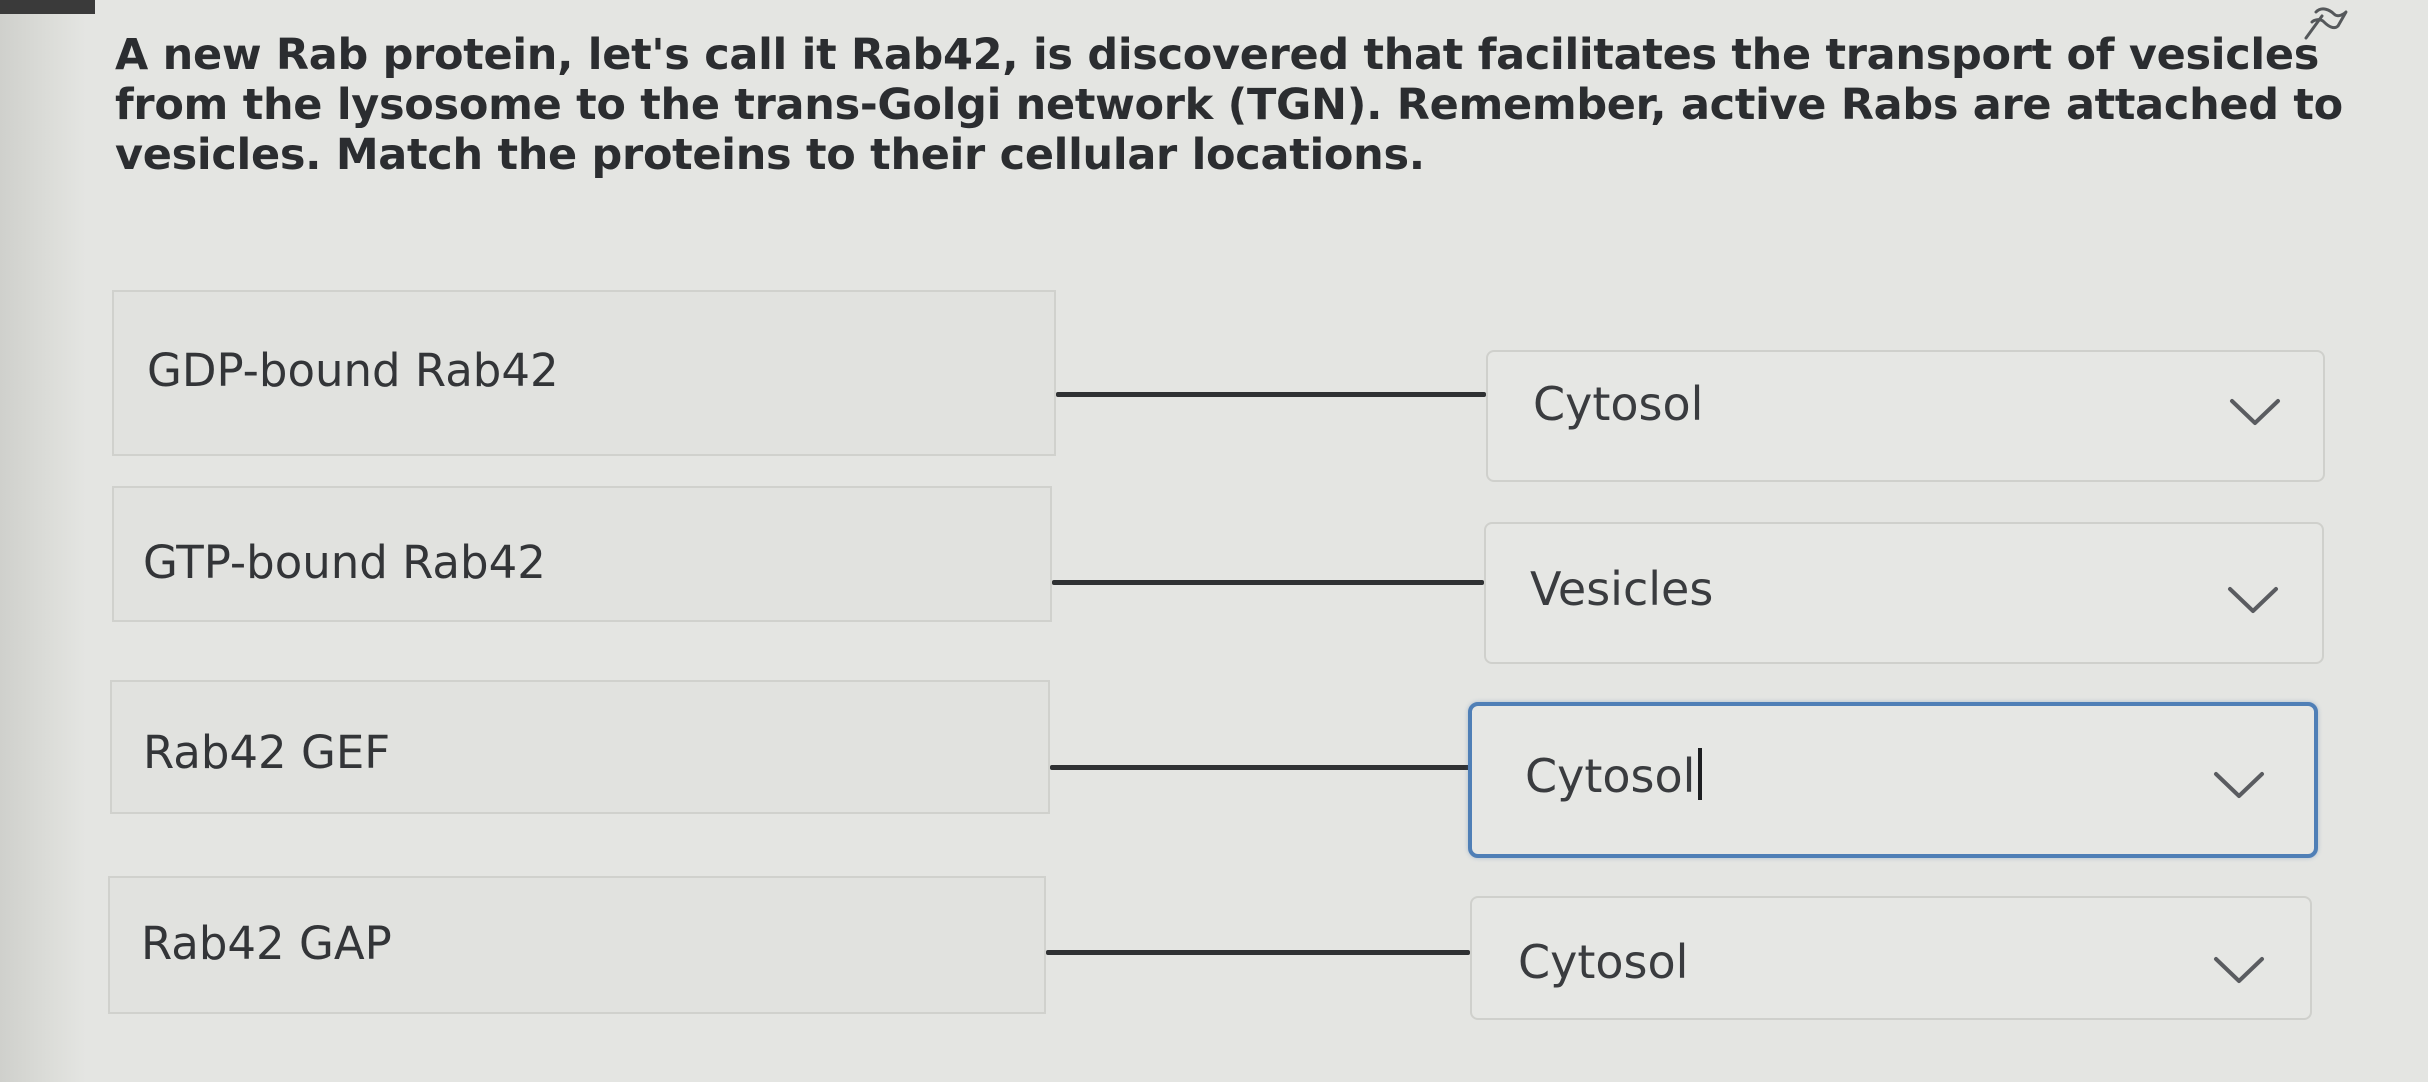 The height and width of the screenshot is (1082, 2428). I want to click on term-label: Rab42 GEF, so click(267, 752).